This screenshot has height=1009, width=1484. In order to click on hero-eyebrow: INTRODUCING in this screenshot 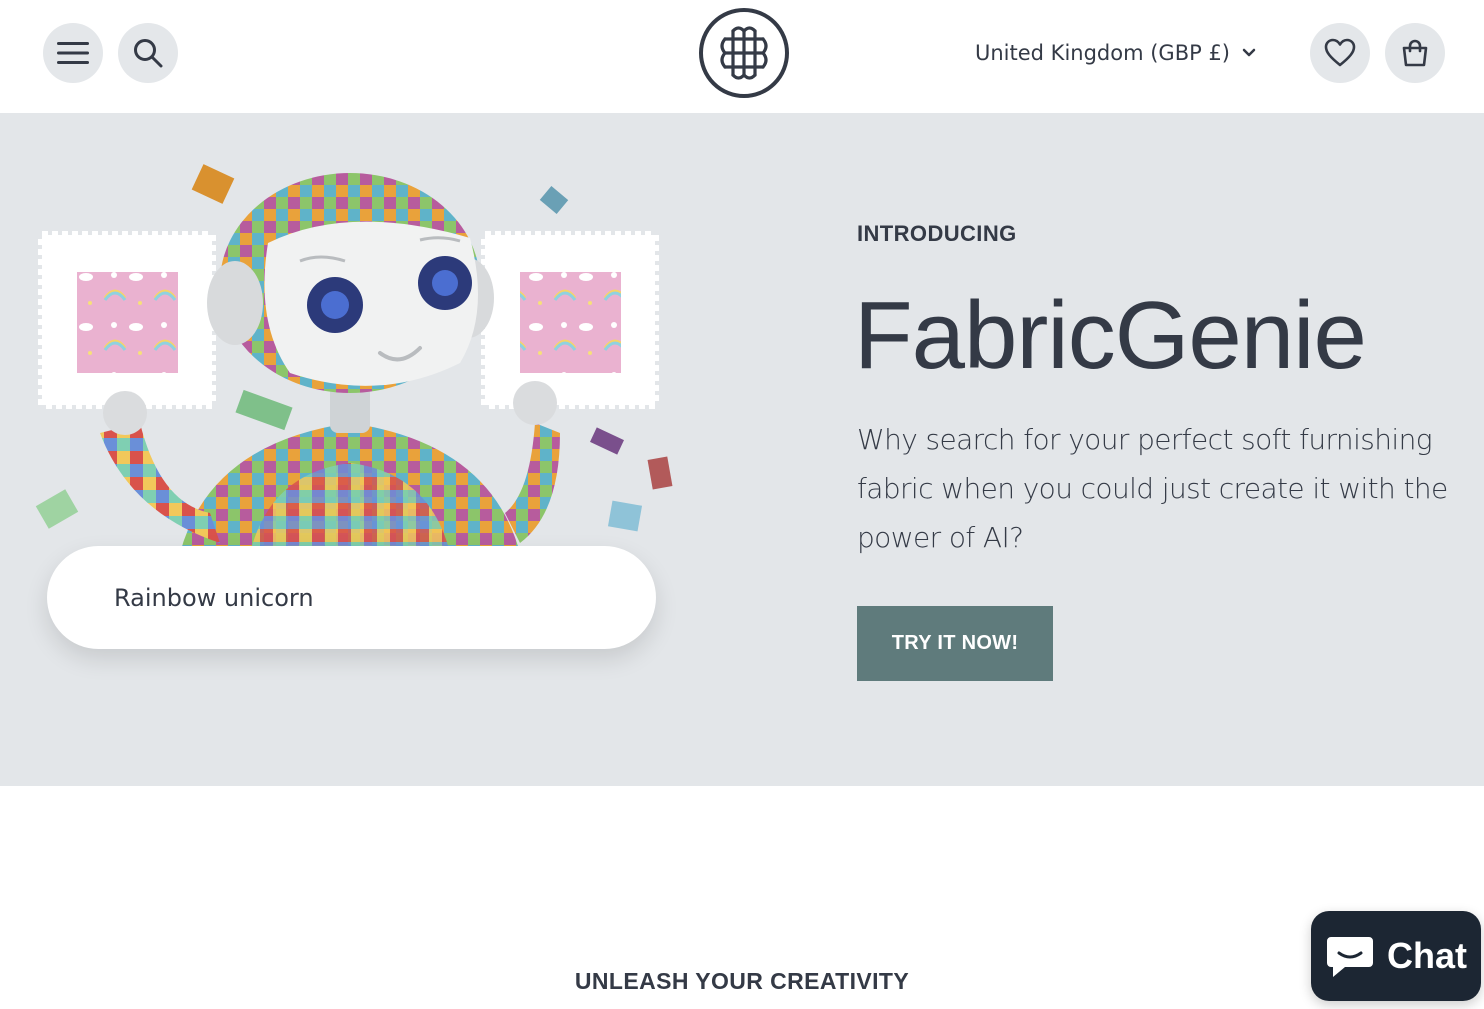, I will do `click(937, 233)`.